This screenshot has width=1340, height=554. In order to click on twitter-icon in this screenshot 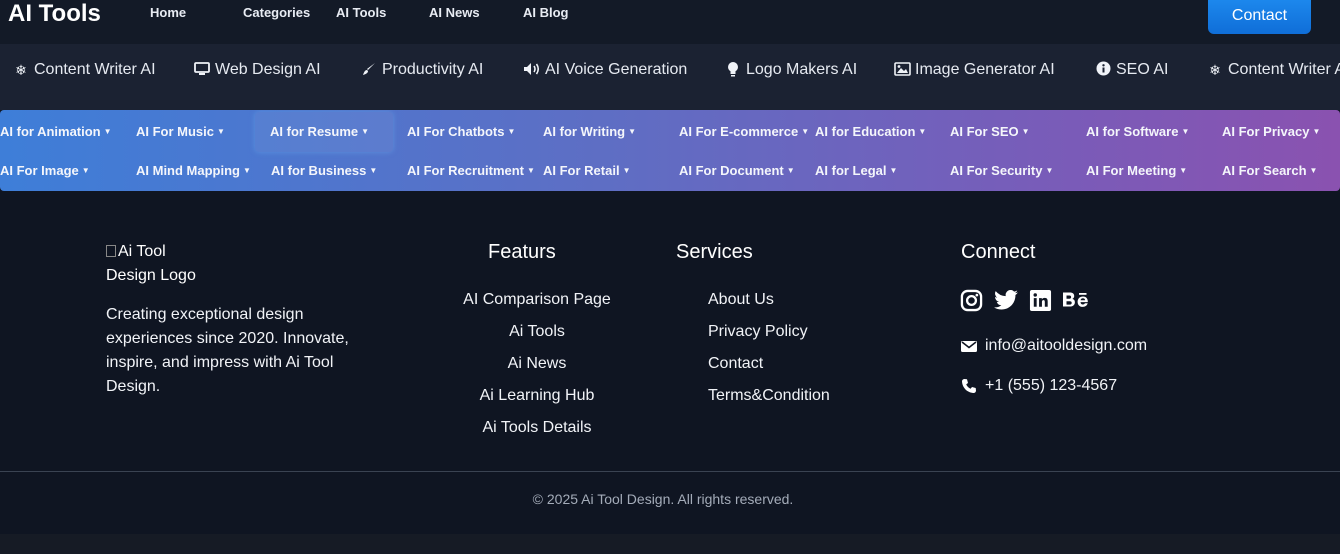, I will do `click(1006, 301)`.